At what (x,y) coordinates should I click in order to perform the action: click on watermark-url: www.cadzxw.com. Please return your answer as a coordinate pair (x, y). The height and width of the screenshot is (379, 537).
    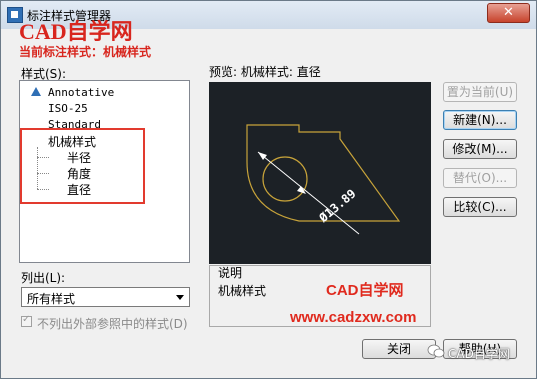
    Looking at the image, I should click on (353, 317).